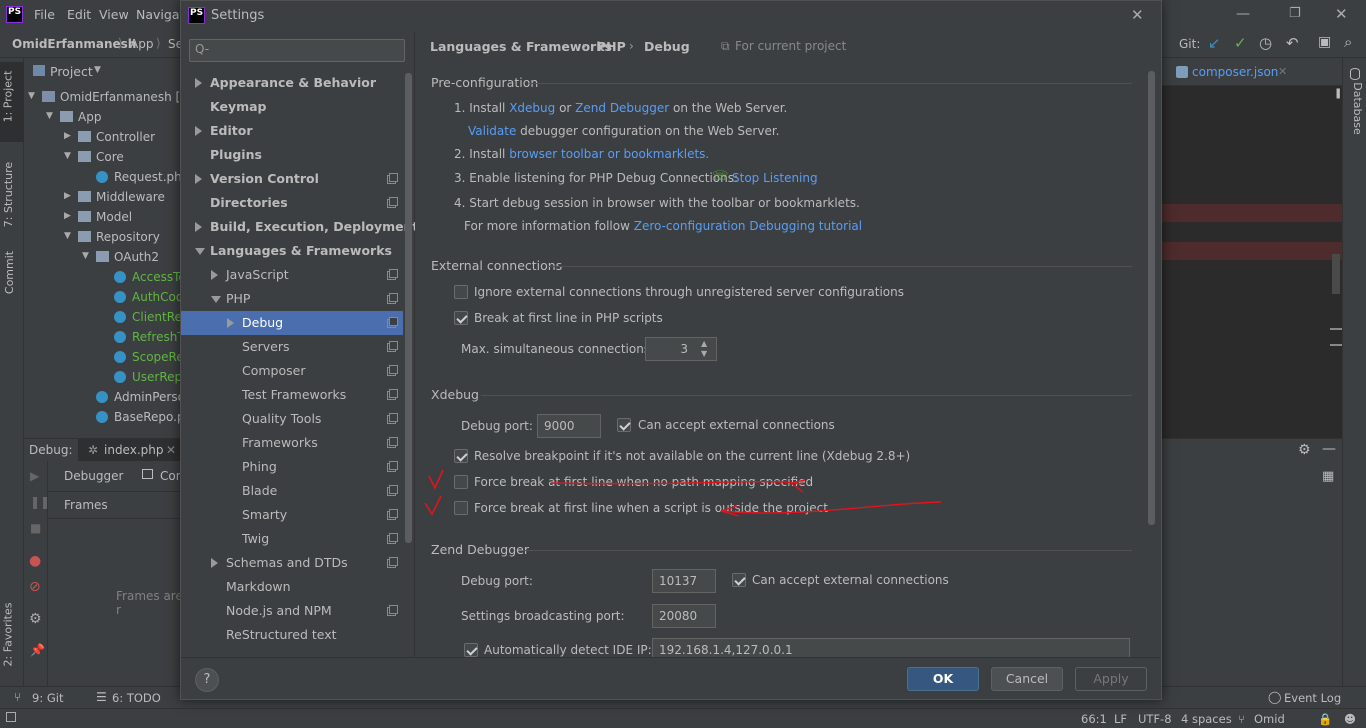 The width and height of the screenshot is (1366, 728). Describe the element at coordinates (1265, 43) in the screenshot. I see `vcs-history-icon: ◷` at that location.